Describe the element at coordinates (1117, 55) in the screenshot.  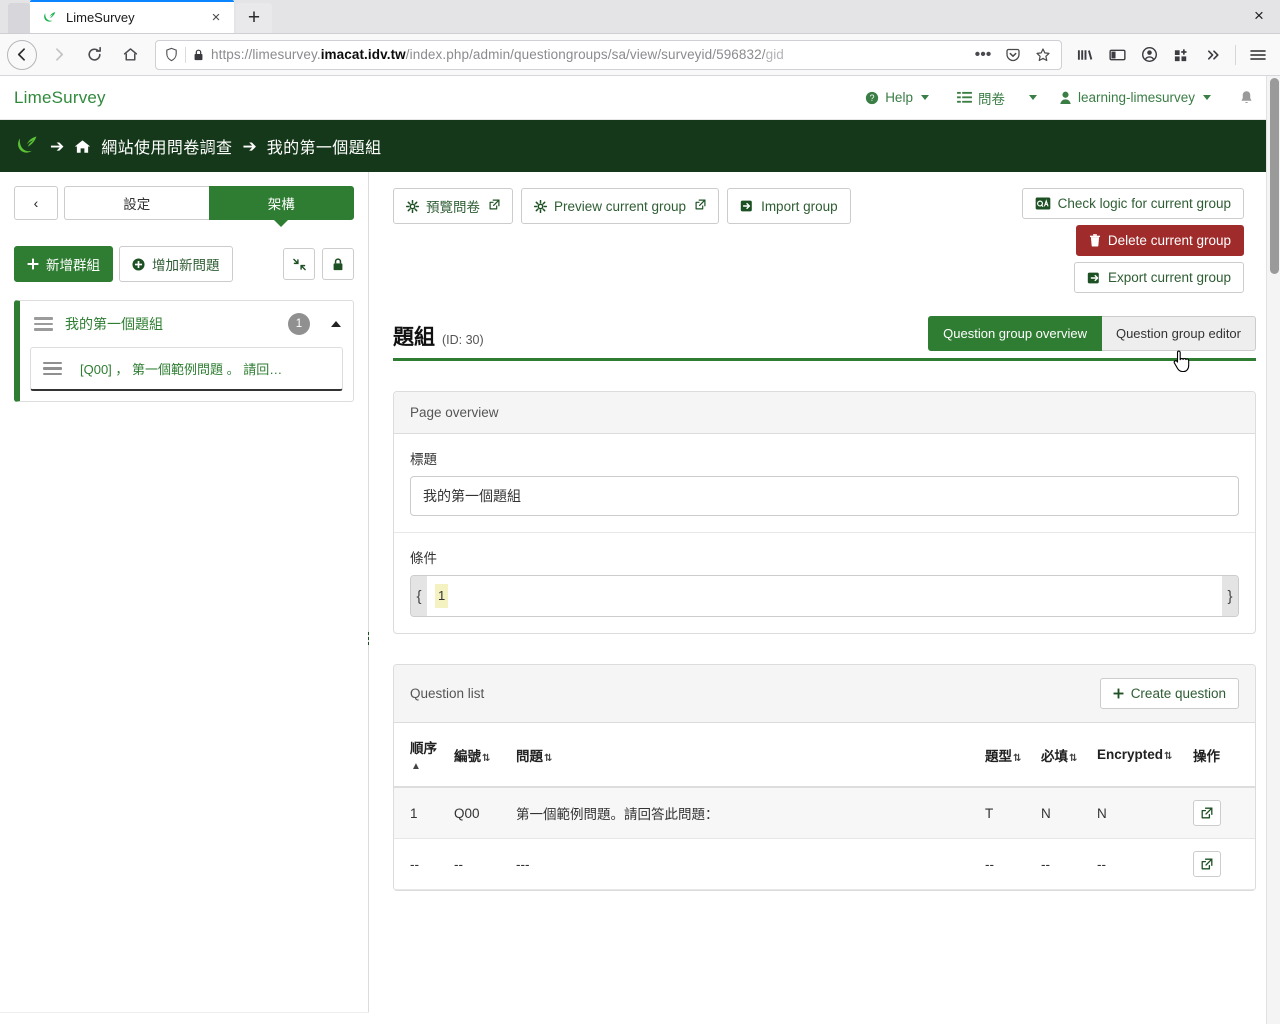
I see `sidebar-icon` at that location.